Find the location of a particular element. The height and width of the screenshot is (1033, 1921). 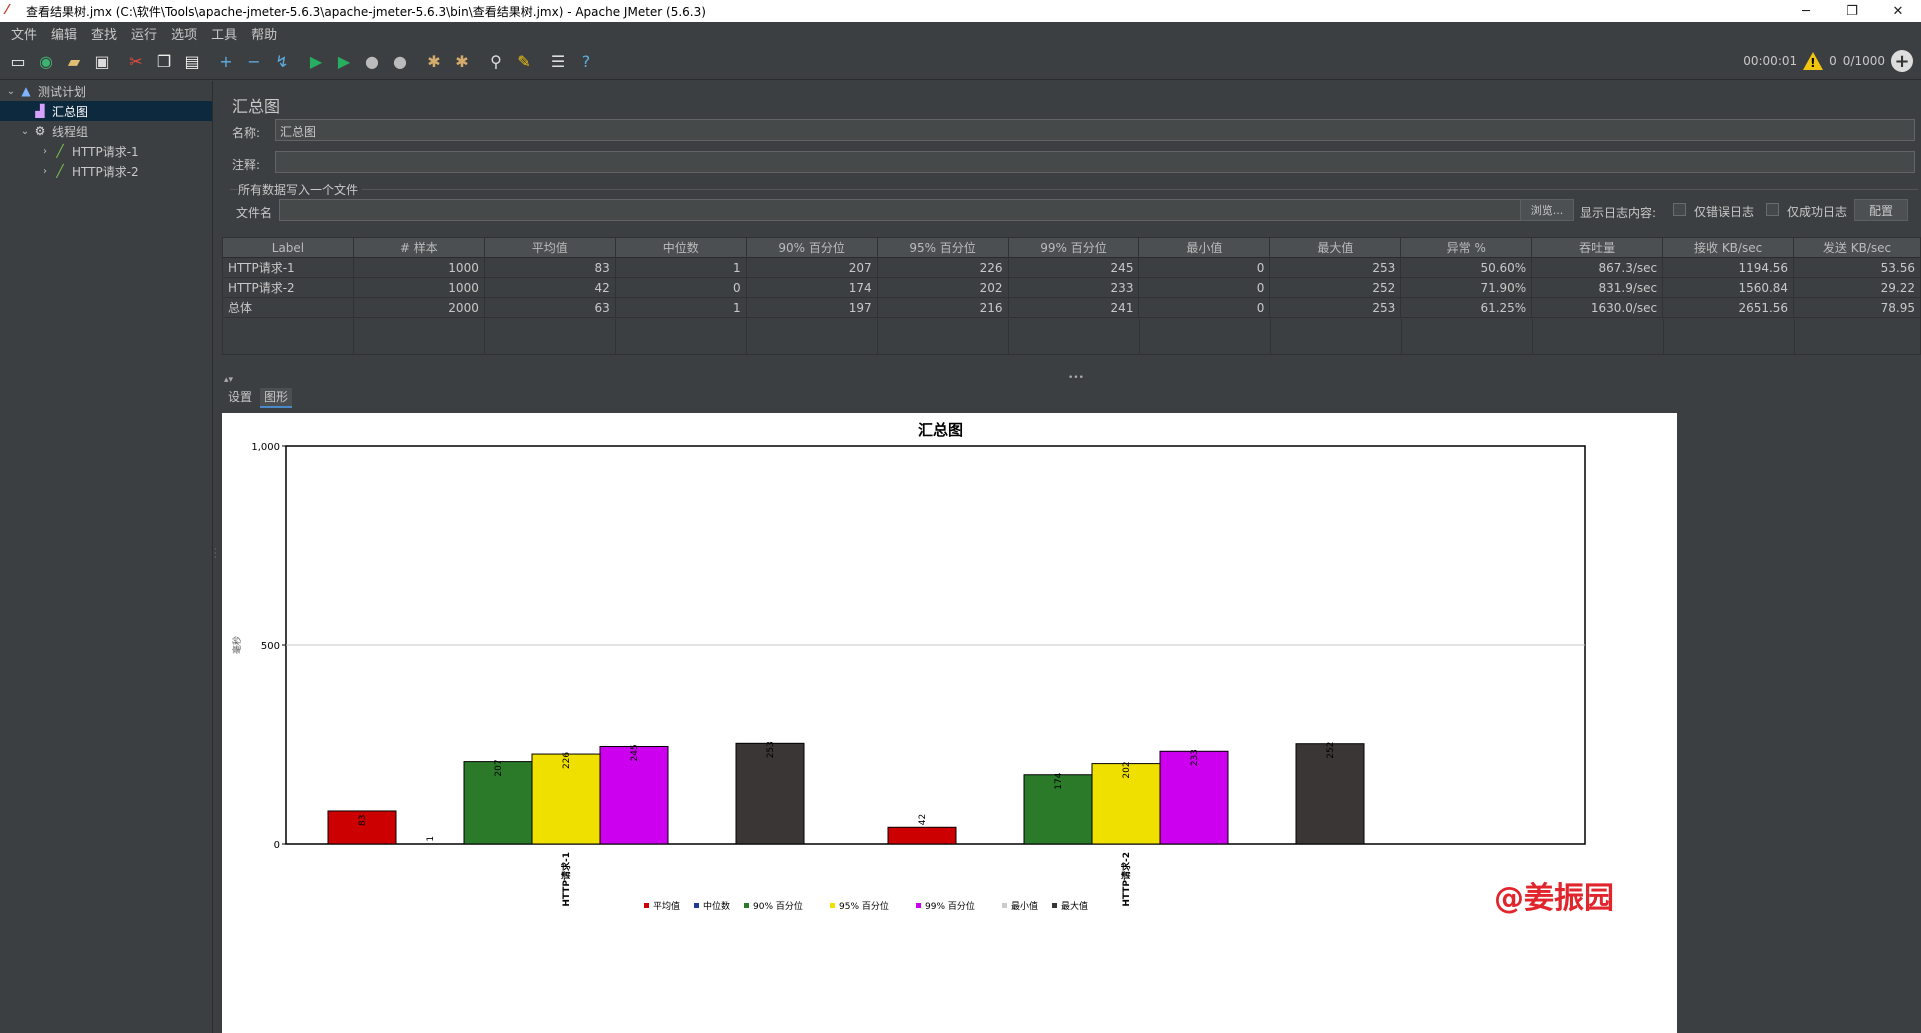

success-only-checkbox is located at coordinates (1772, 209).